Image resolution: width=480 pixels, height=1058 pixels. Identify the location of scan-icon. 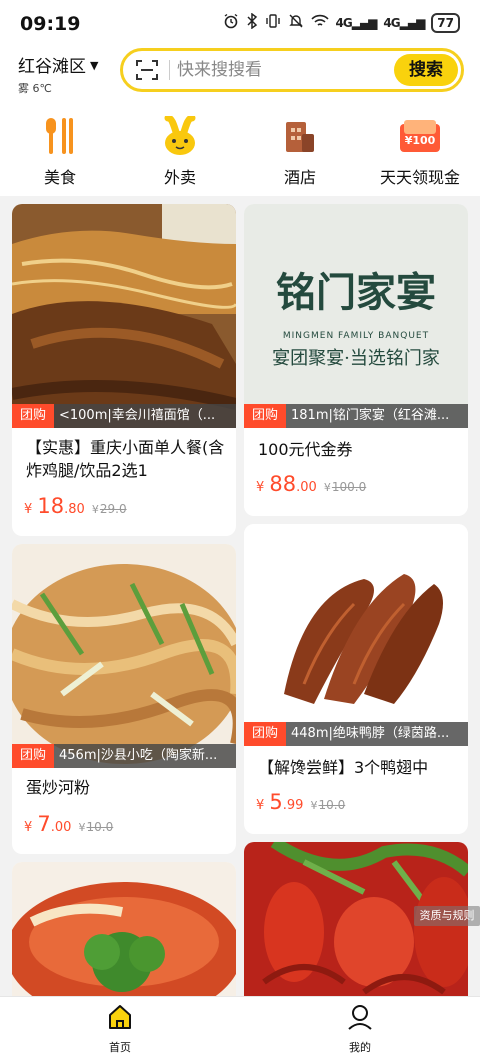
(147, 70).